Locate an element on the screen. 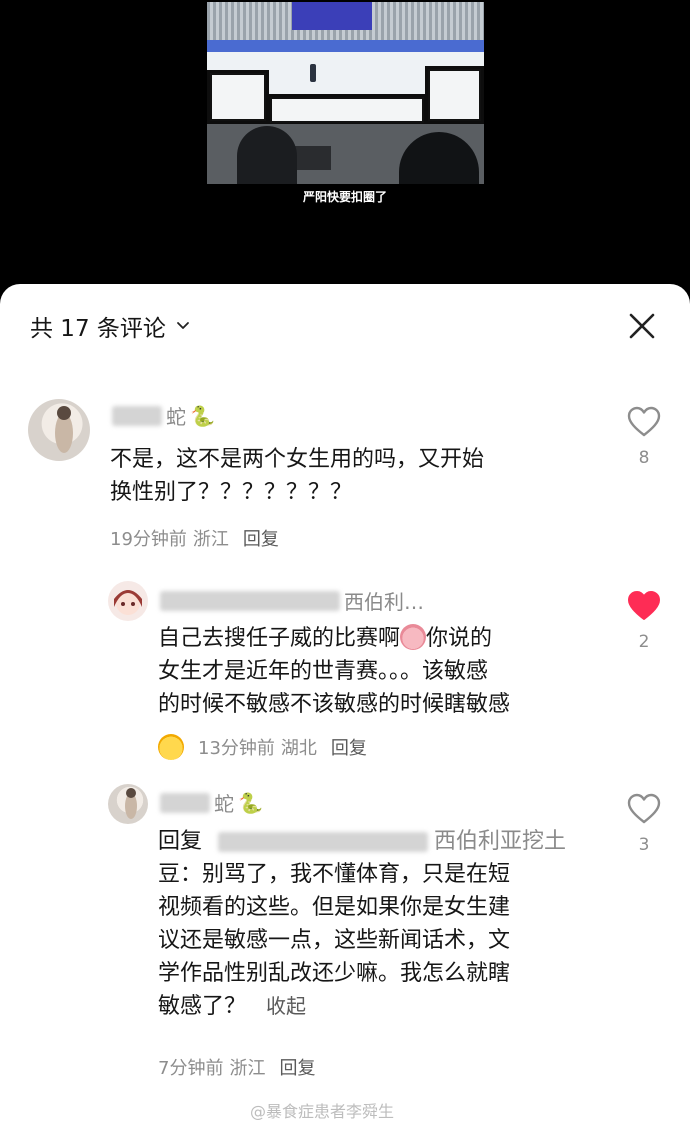 The width and height of the screenshot is (690, 1126). video-frame is located at coordinates (345, 93).